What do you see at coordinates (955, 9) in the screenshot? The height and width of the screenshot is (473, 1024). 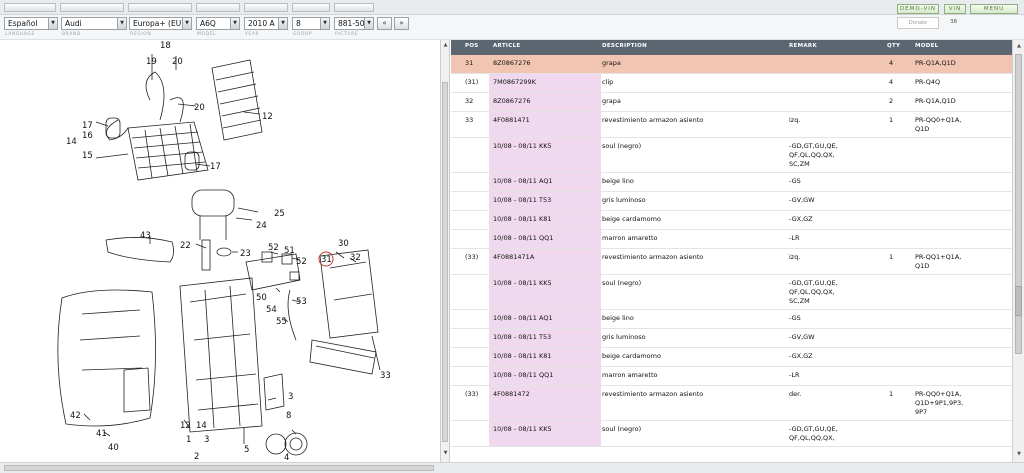 I see `vin-button: VIN` at bounding box center [955, 9].